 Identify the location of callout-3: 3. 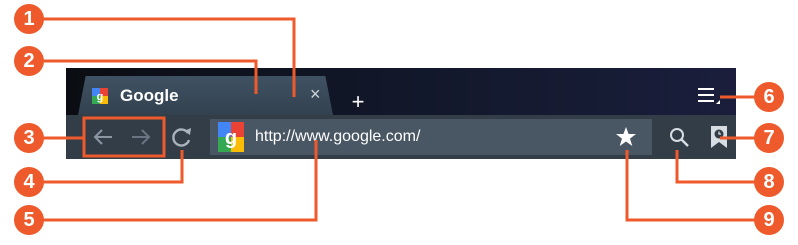
(29, 138).